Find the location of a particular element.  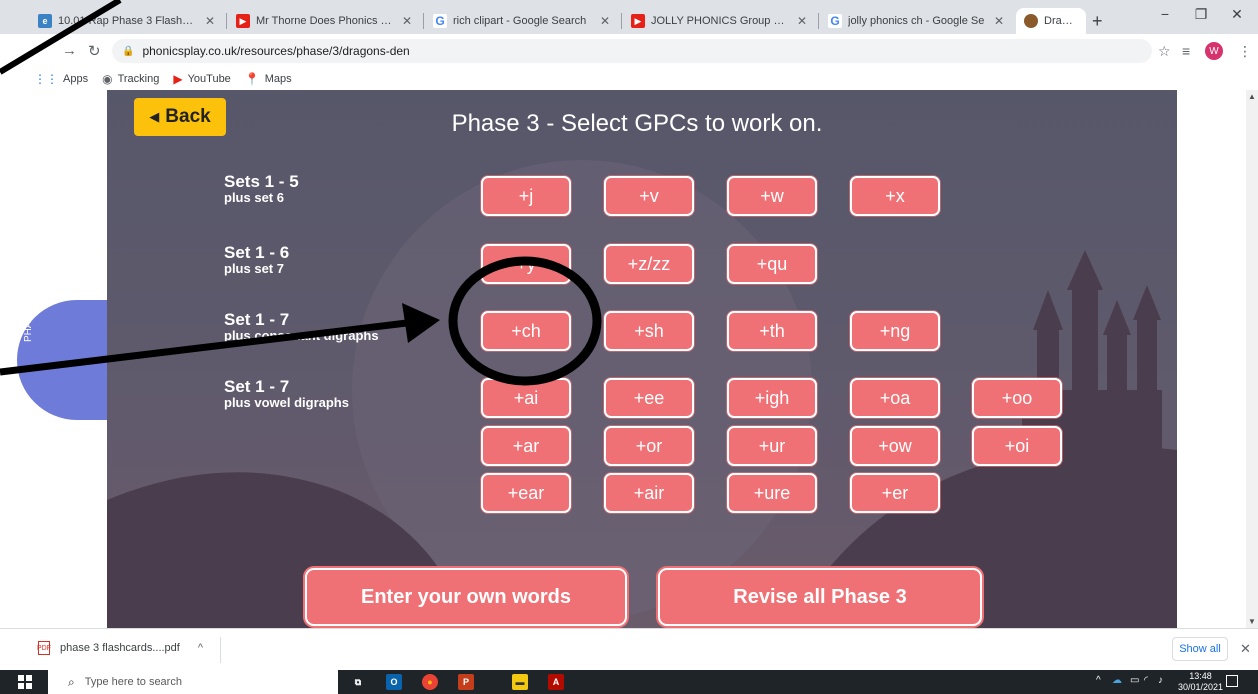

bookmark-apps: ⋮⋮ Apps is located at coordinates (61, 79).